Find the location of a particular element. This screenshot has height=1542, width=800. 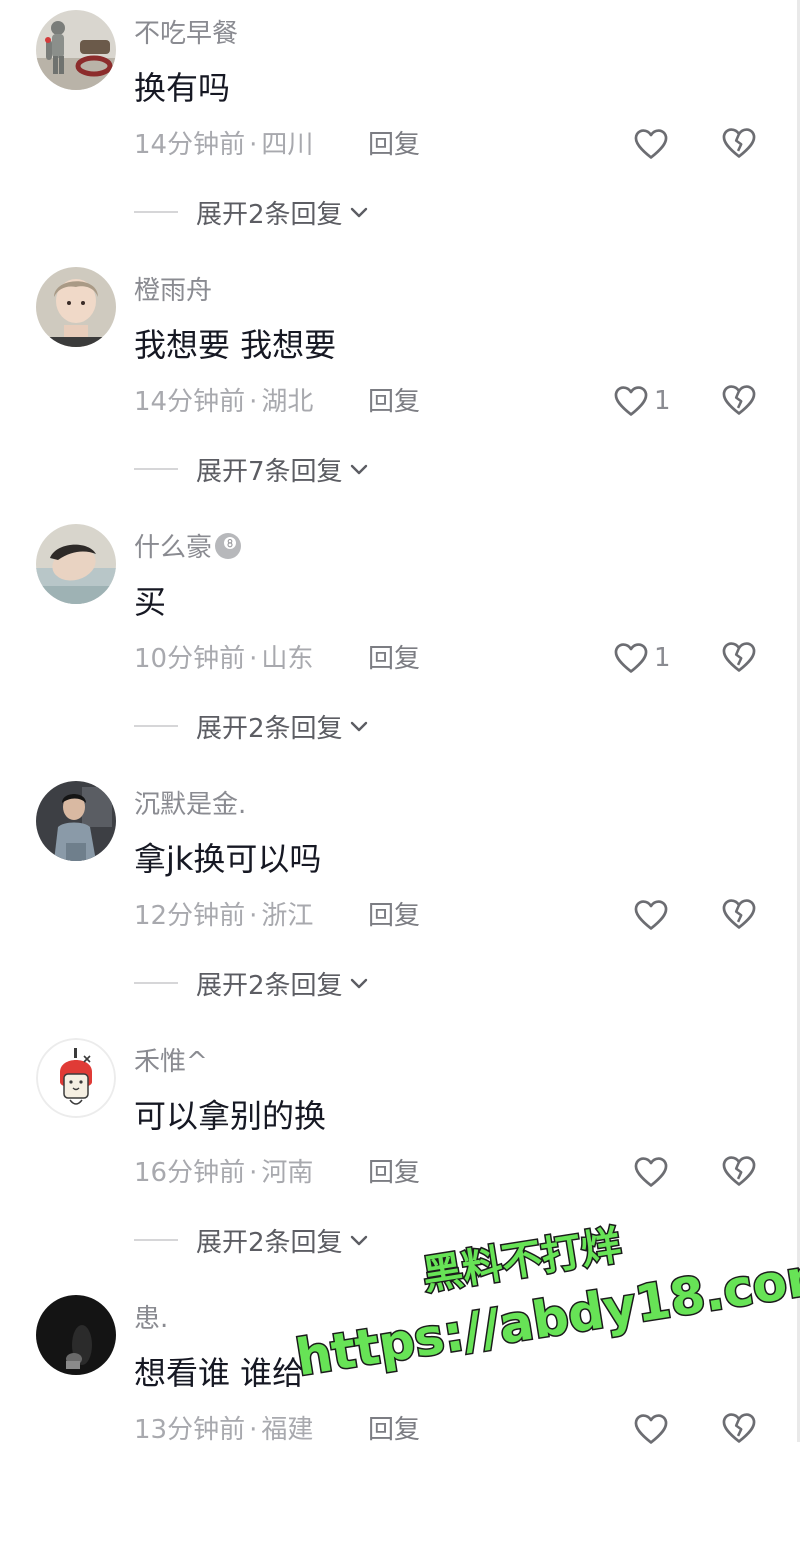

username: 沉默是金. is located at coordinates (190, 805).